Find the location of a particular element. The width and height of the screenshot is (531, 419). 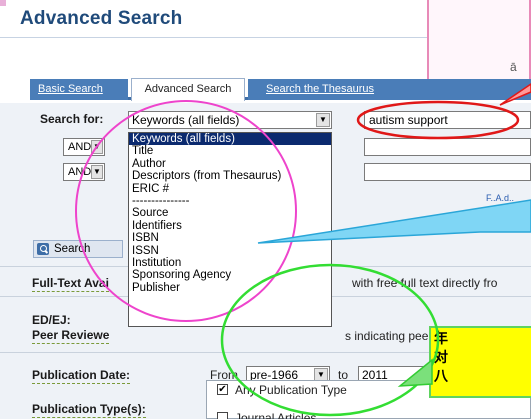

search-for-label: Search for: is located at coordinates (72, 119).